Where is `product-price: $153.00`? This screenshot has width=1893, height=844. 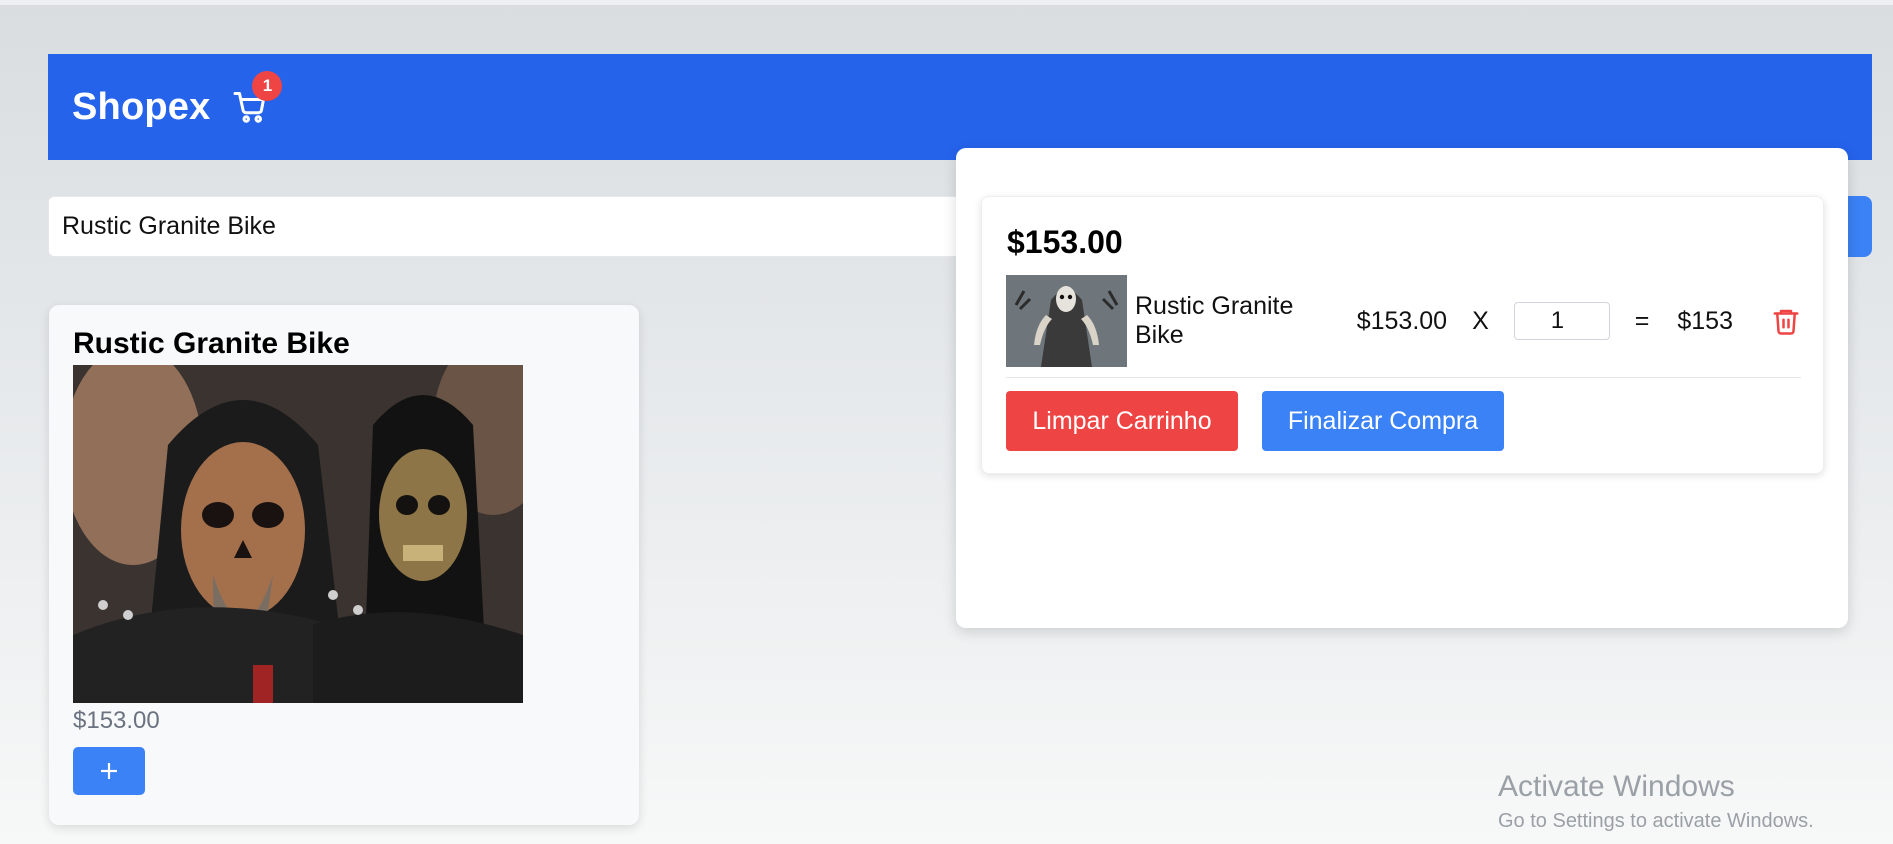 product-price: $153.00 is located at coordinates (116, 720).